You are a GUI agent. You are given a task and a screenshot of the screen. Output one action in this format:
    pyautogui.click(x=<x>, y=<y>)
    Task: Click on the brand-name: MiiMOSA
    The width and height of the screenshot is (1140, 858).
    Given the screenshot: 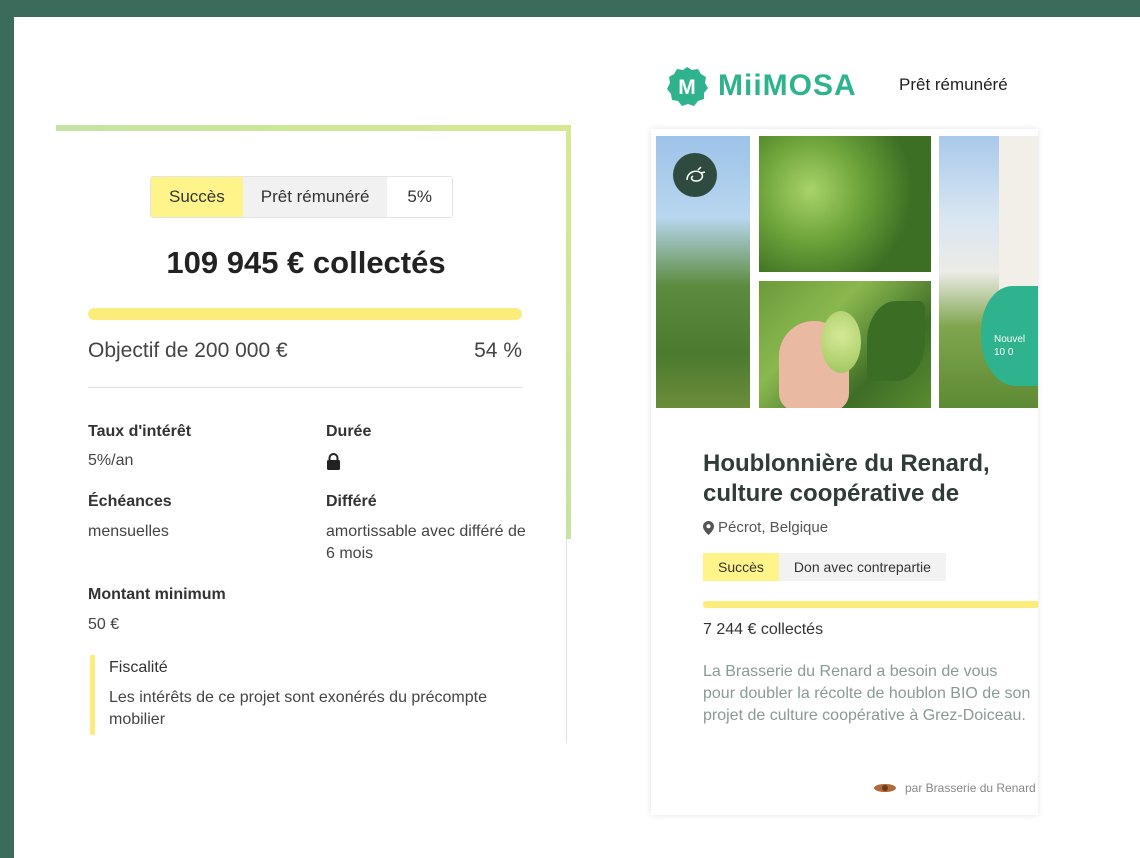 What is the action you would take?
    pyautogui.click(x=787, y=85)
    